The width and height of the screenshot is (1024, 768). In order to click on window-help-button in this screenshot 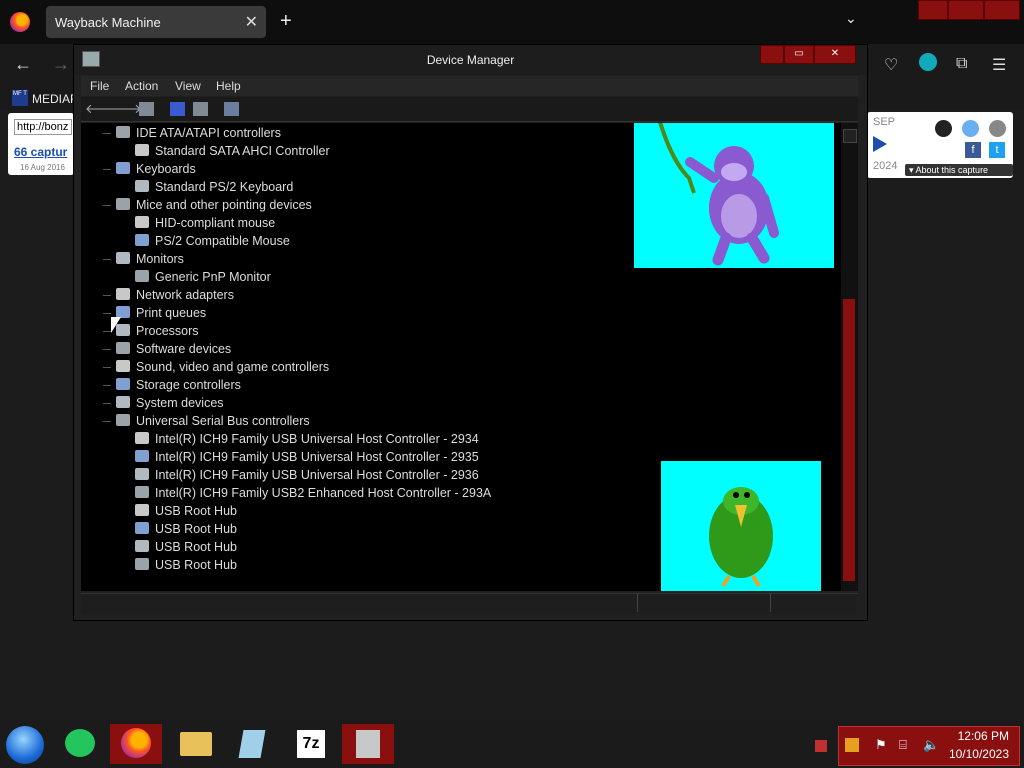, I will do `click(772, 54)`.